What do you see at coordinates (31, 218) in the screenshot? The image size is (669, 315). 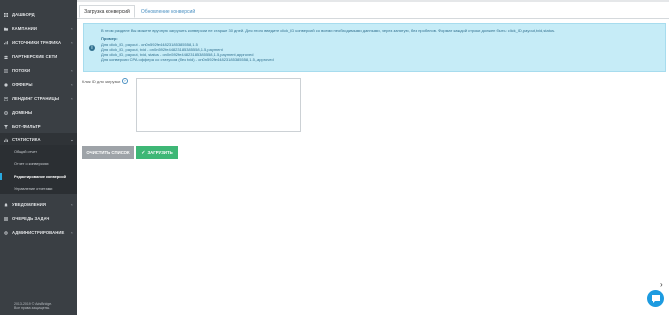 I see `sidebar-item-label: ОЧЕРЕДЬ ЗАДАЧ` at bounding box center [31, 218].